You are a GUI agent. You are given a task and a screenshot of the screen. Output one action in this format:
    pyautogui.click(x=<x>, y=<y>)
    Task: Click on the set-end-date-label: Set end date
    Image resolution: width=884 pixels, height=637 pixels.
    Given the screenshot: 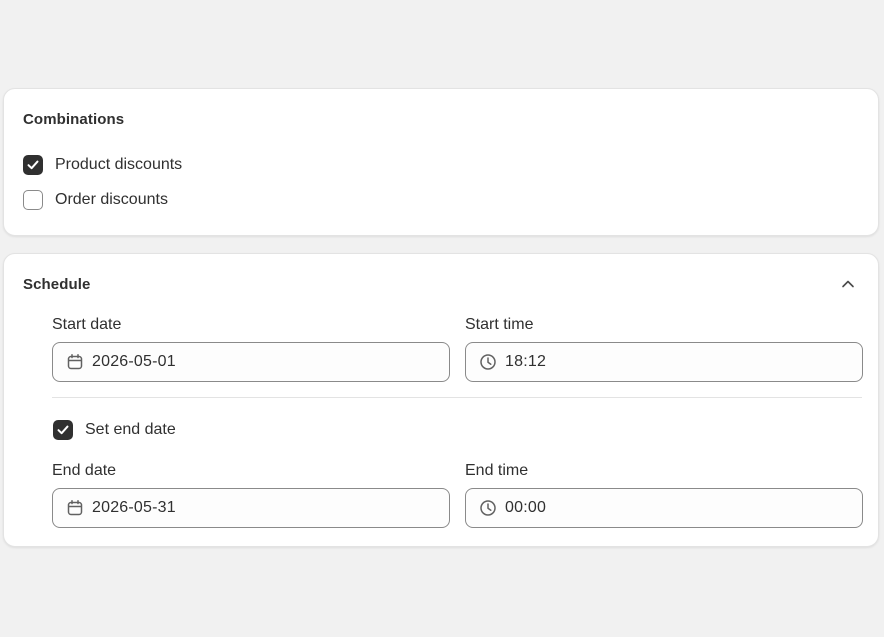 What is the action you would take?
    pyautogui.click(x=130, y=429)
    